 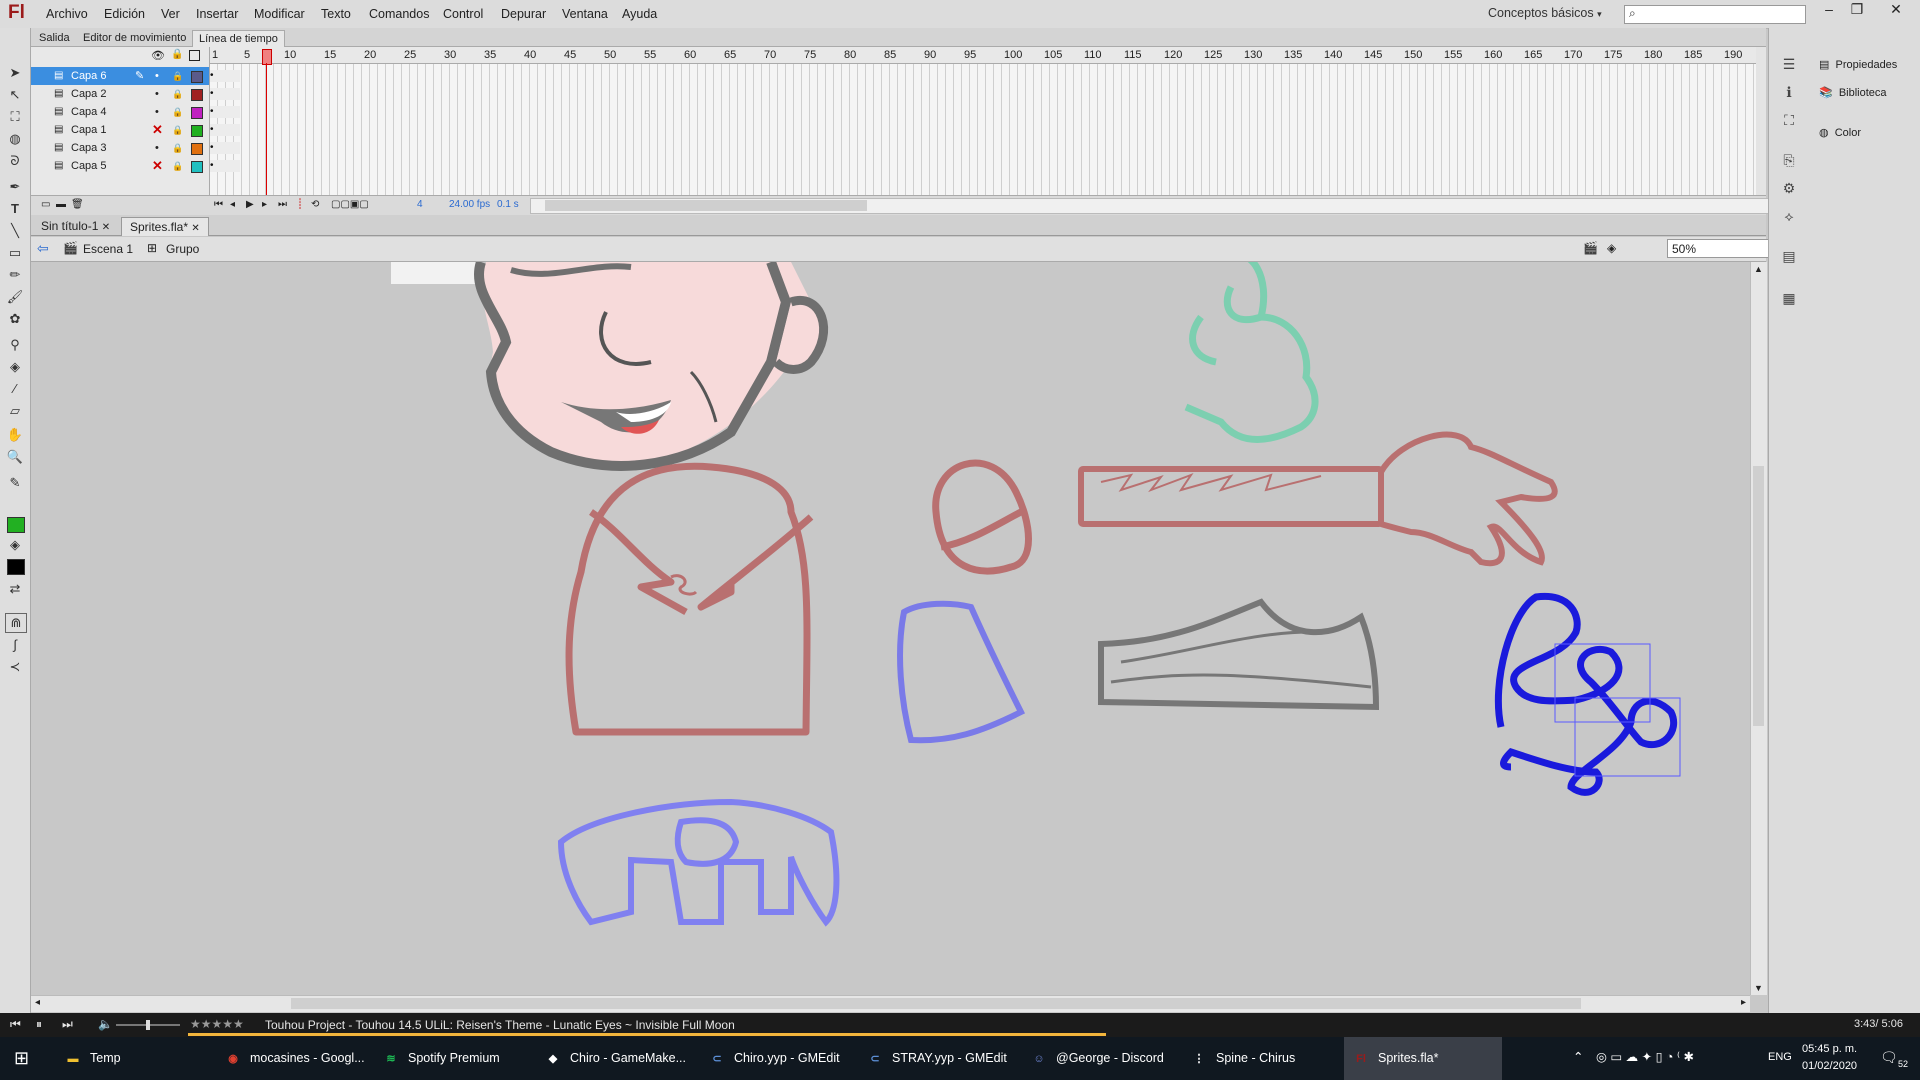 What do you see at coordinates (1423, 1058) in the screenshot?
I see `taskbar-item: Fl Sprites.fla*` at bounding box center [1423, 1058].